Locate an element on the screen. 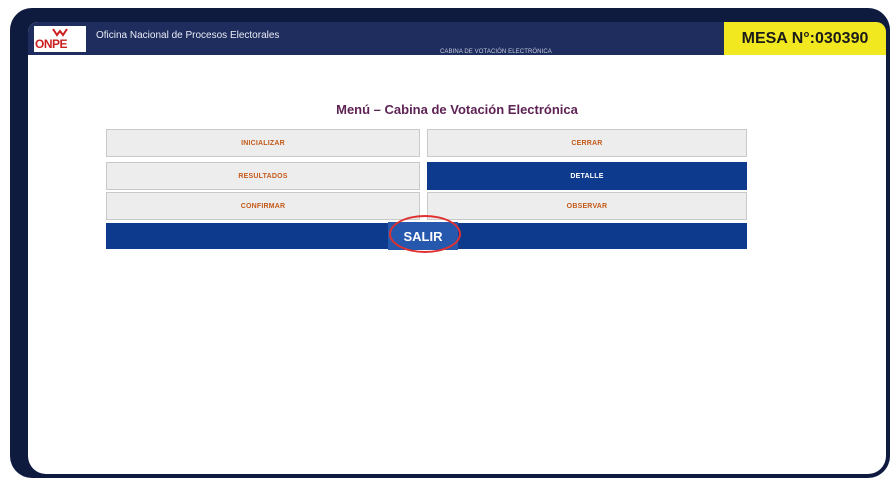 This screenshot has width=895, height=483. logo-mark-icon is located at coordinates (60, 32).